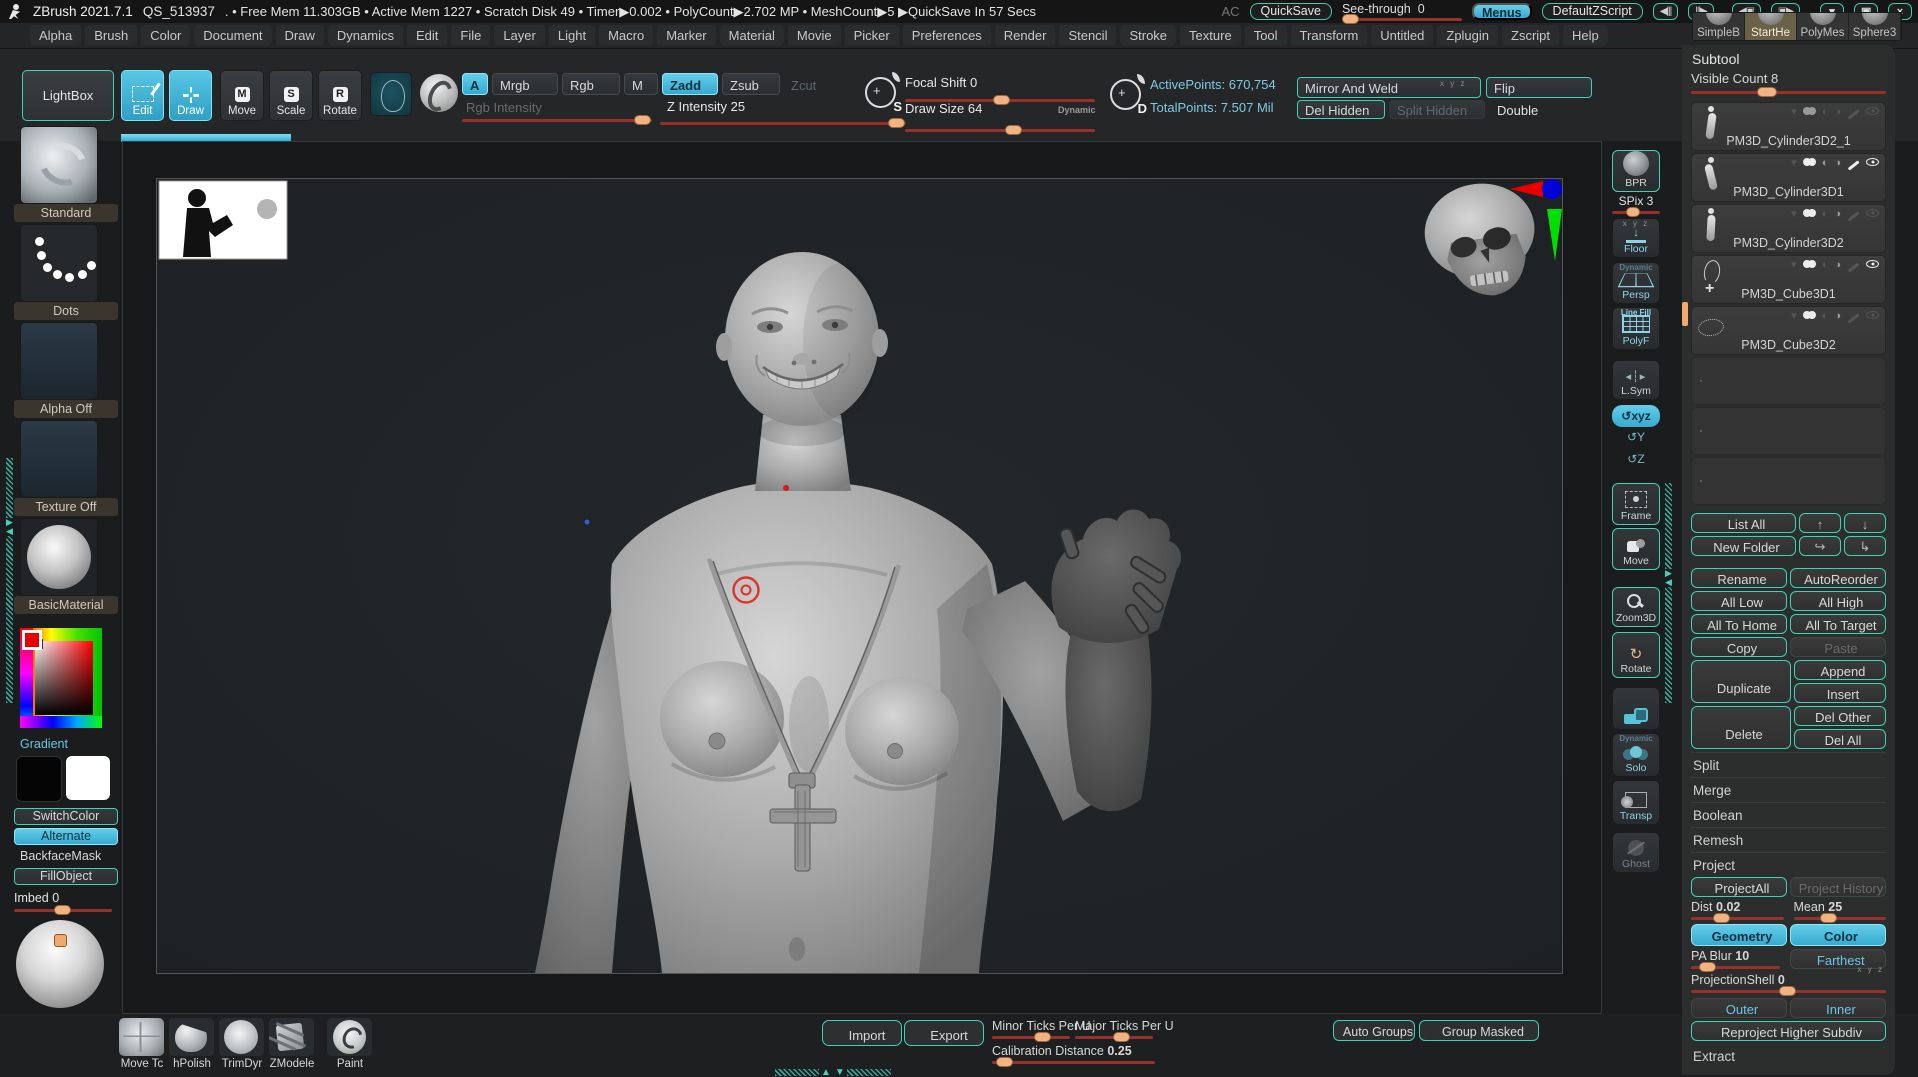  What do you see at coordinates (1665, 11) in the screenshot?
I see `scroll-left-icon: ◀|||` at bounding box center [1665, 11].